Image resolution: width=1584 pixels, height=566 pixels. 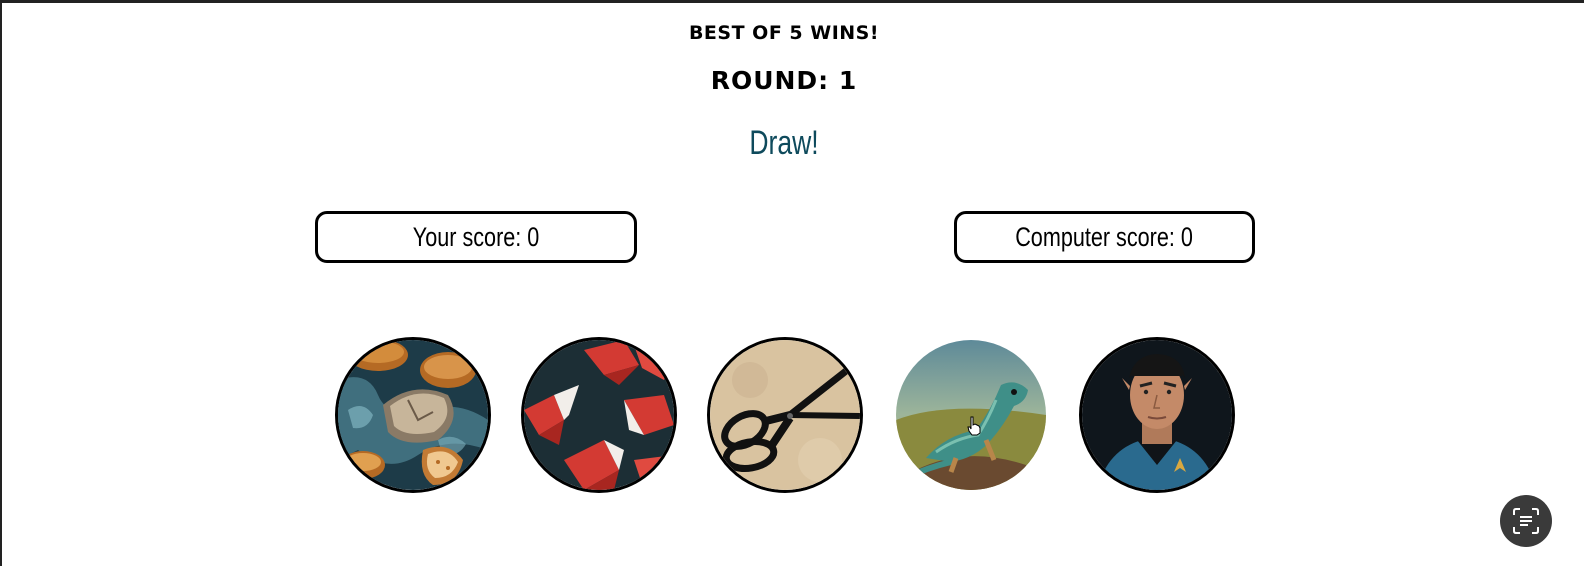 I want to click on paper-choice-button, so click(x=599, y=415).